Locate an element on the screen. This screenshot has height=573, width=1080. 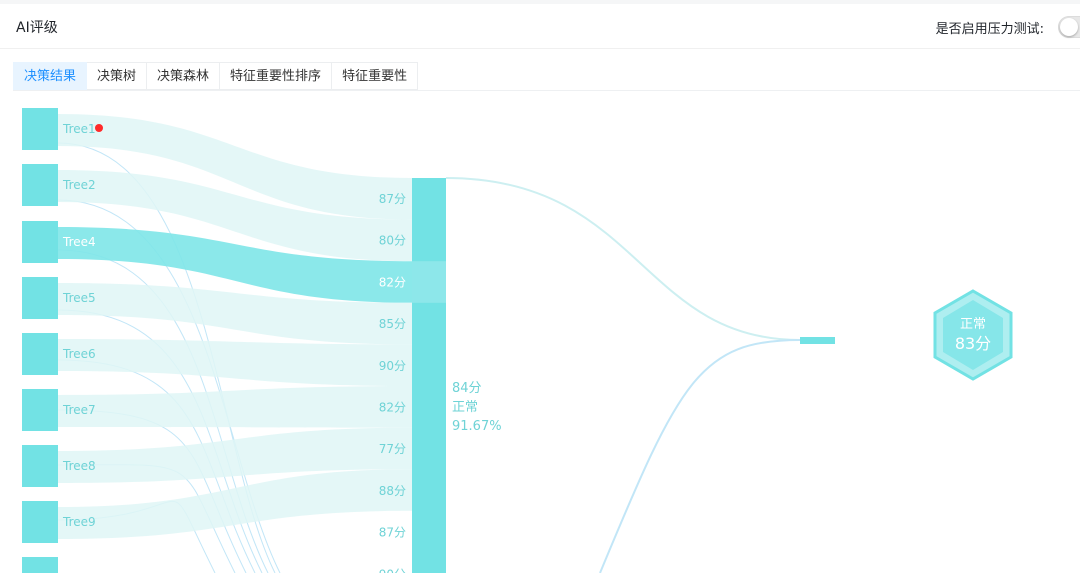
result-hexagon: 正常 83分 is located at coordinates (973, 335).